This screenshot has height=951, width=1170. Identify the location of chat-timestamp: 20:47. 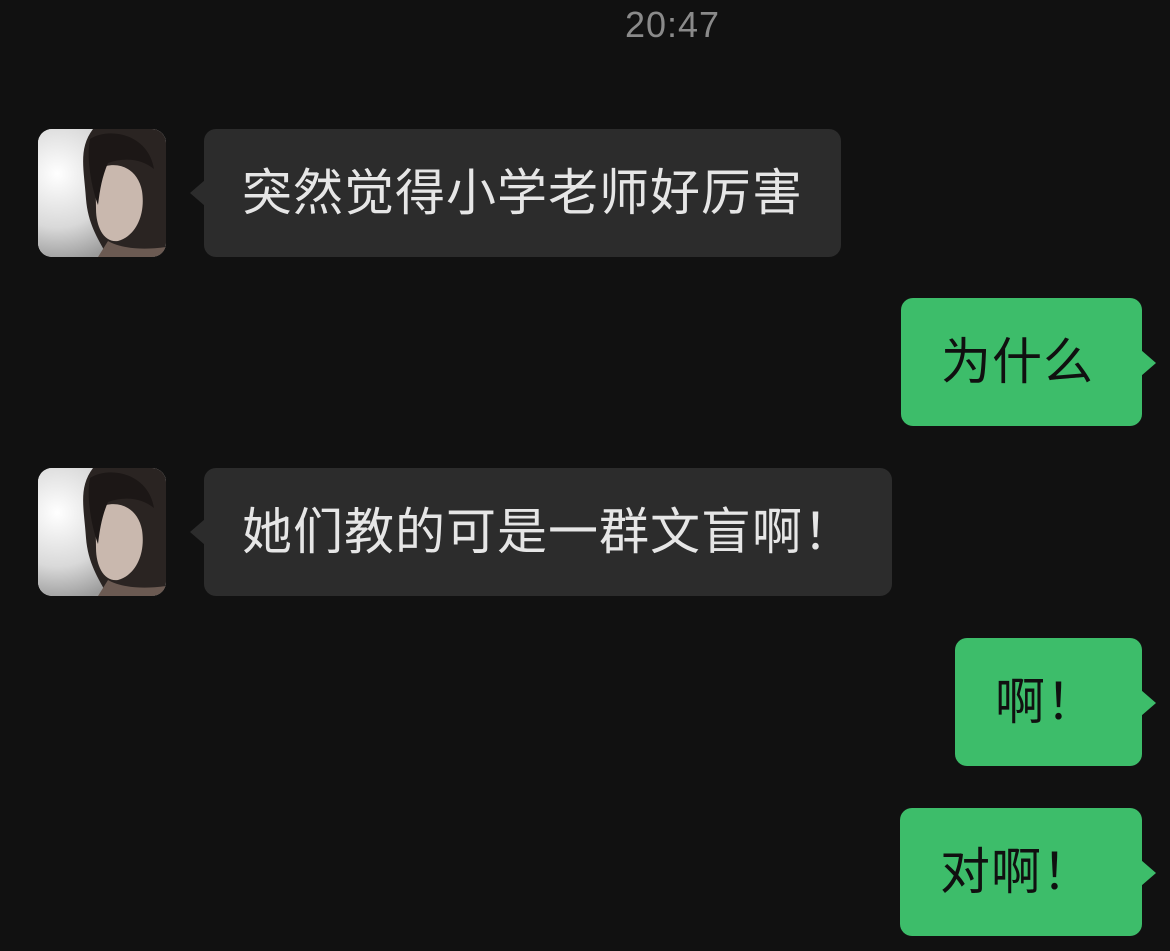
(672, 24).